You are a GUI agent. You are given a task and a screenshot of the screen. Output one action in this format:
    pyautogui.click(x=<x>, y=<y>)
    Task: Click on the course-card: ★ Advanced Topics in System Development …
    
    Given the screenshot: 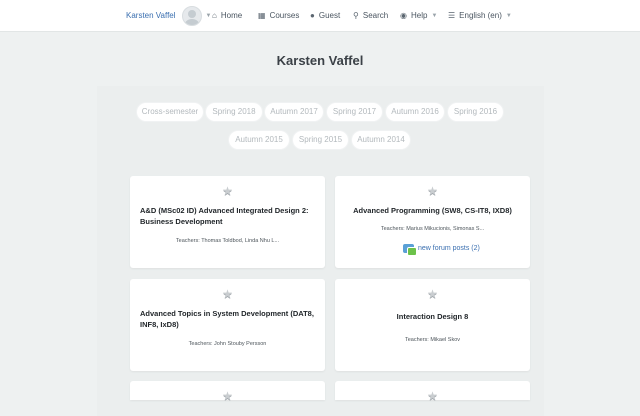 What is the action you would take?
    pyautogui.click(x=227, y=325)
    